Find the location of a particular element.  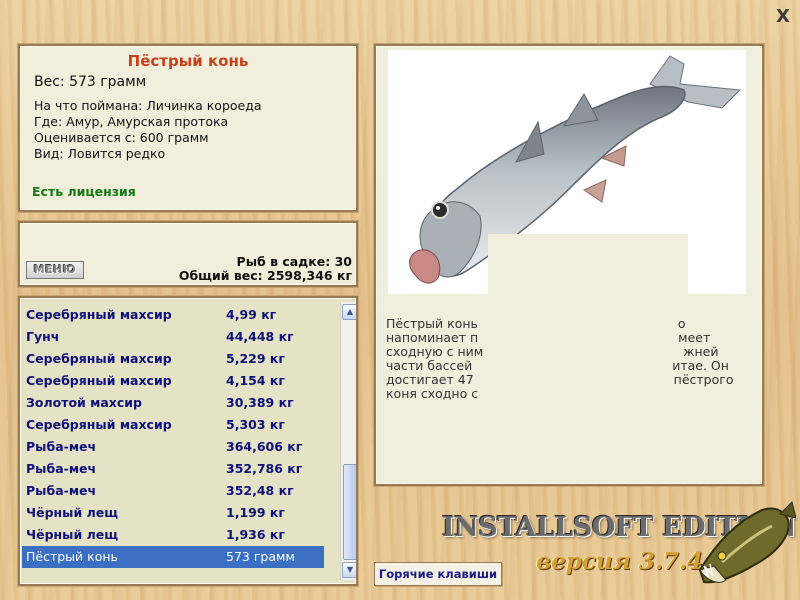

list-item: Рыба-меч 352,786 кг is located at coordinates (173, 469).